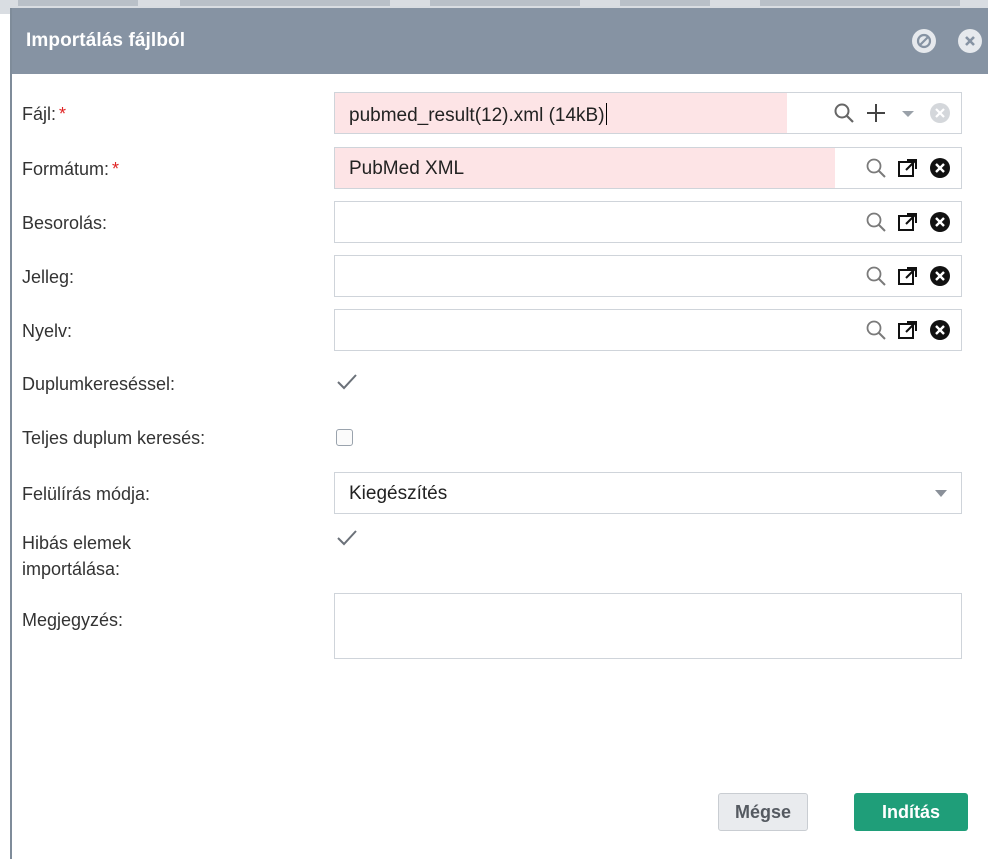 This screenshot has height=859, width=988. I want to click on full-duplicate-search-checkbox, so click(344, 437).